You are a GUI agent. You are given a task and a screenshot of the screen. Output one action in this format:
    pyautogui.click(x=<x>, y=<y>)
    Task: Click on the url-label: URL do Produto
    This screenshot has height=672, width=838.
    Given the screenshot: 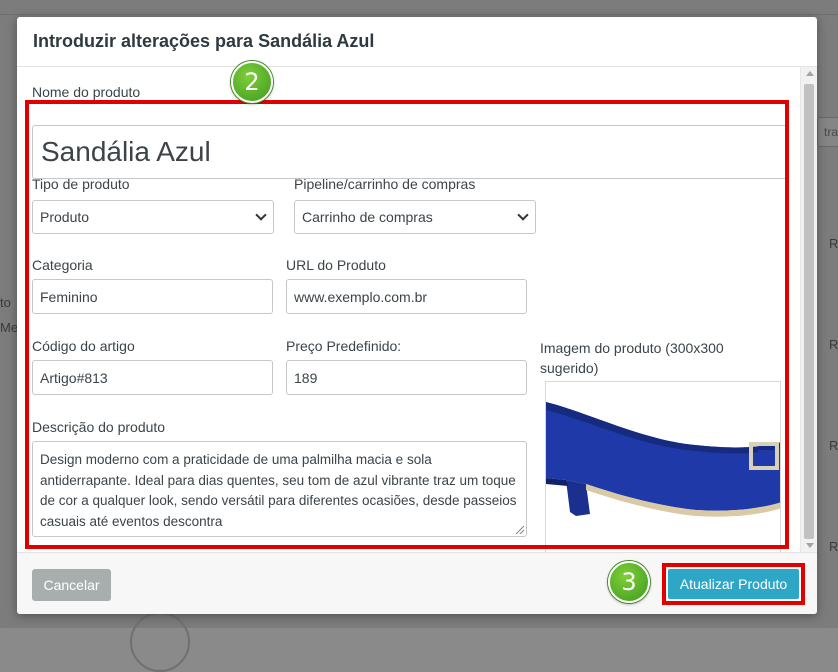 What is the action you would take?
    pyautogui.click(x=336, y=265)
    